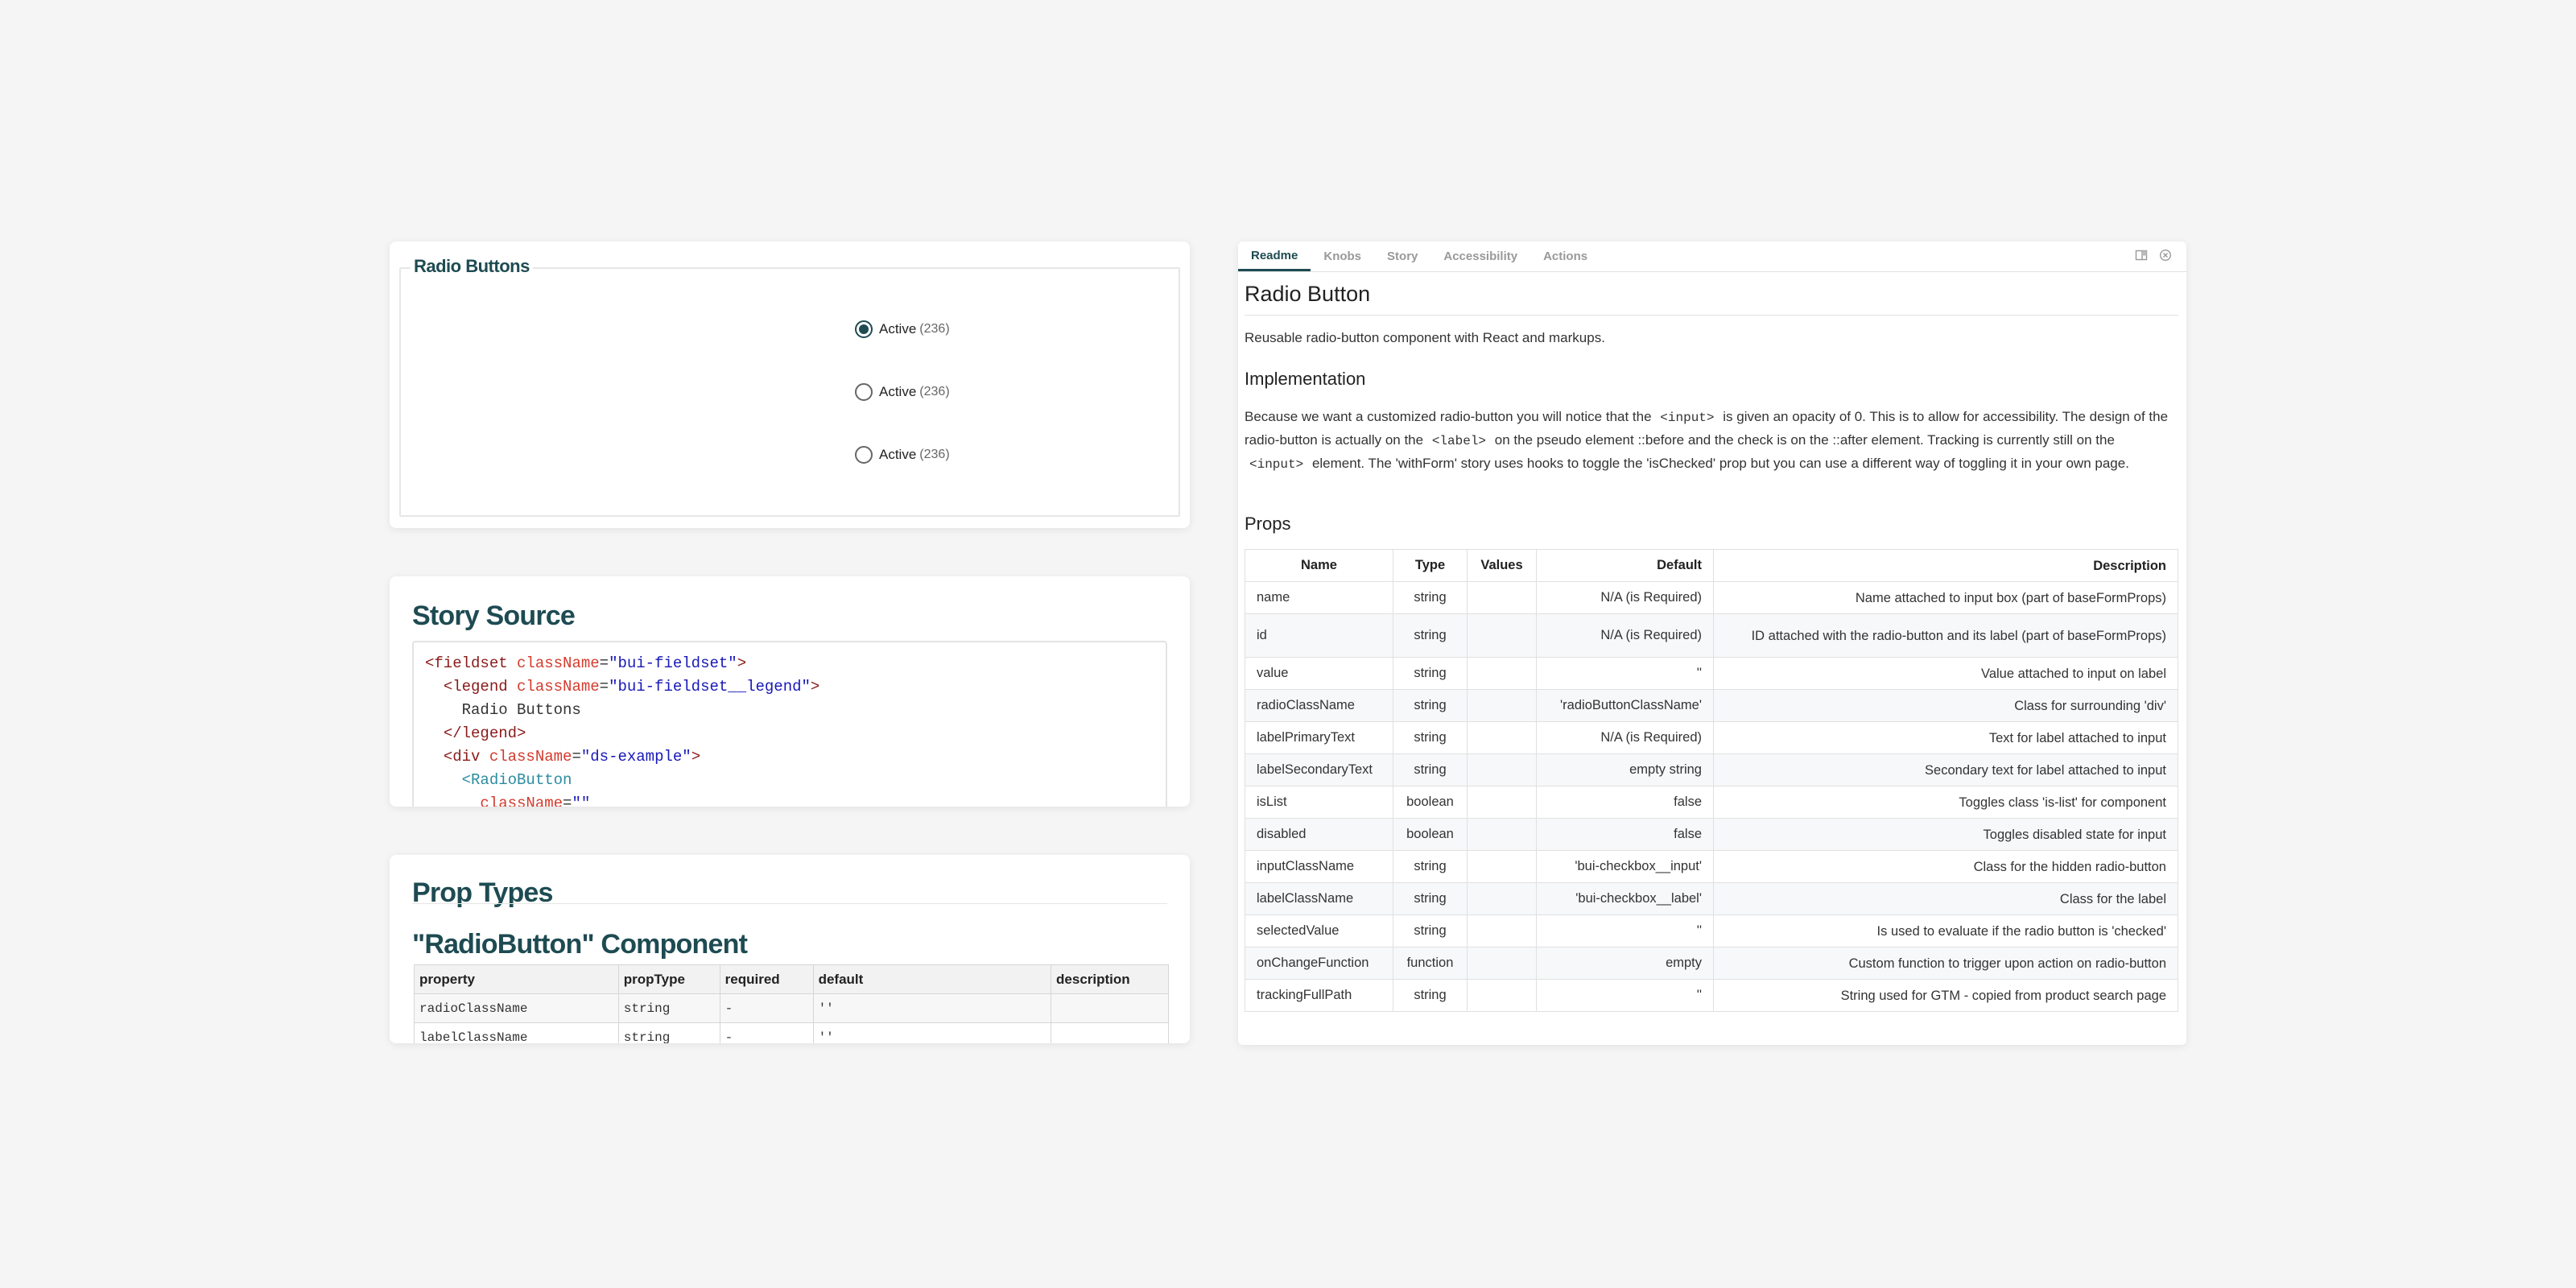 The image size is (2576, 1288). I want to click on table-cell: -, so click(766, 1008).